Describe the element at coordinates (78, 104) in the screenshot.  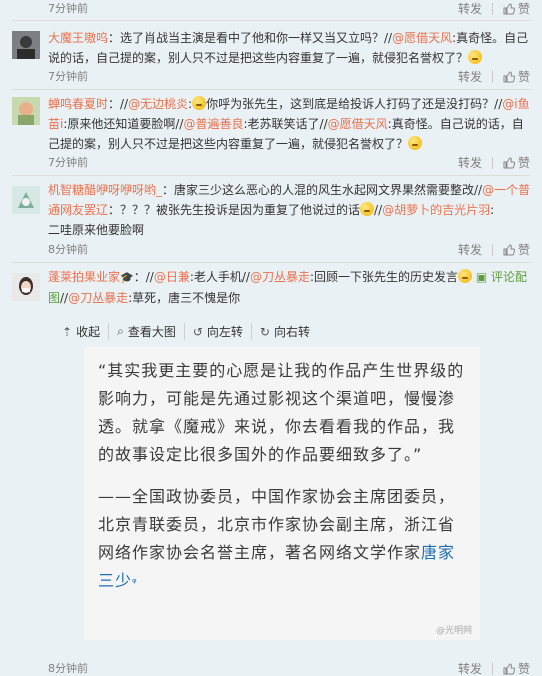
I see `comment-username: 蝉鸣春夏时` at that location.